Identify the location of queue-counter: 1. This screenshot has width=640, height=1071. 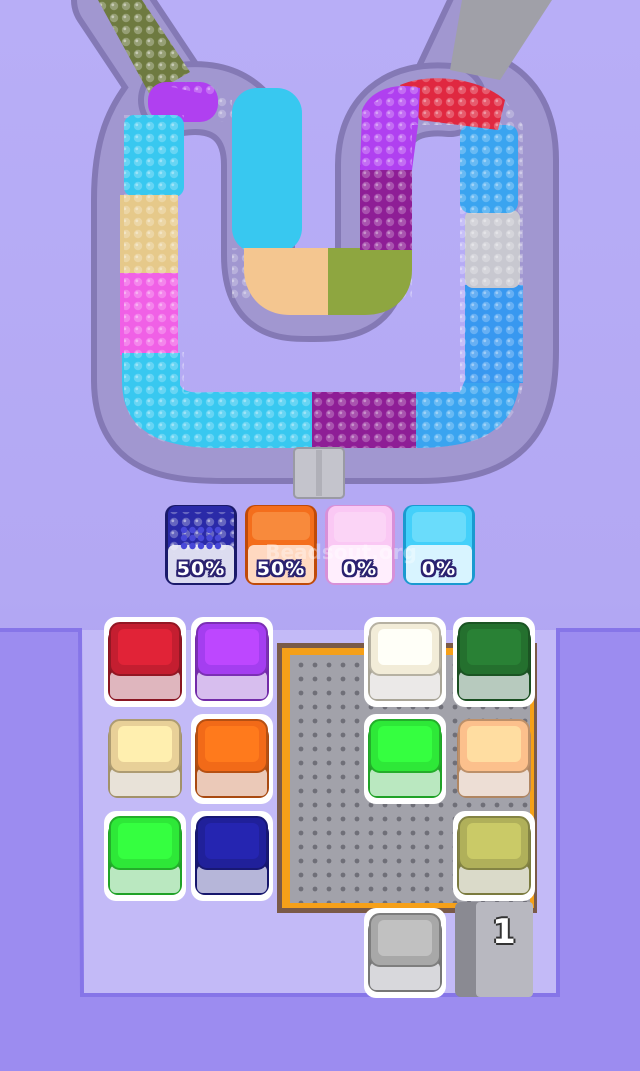
(504, 932).